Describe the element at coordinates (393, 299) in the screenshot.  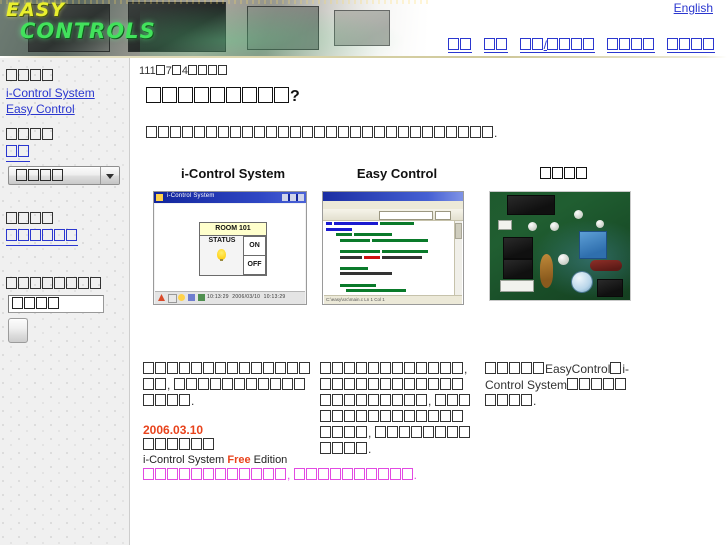
I see `window-statusbar: C:\easy\src\main.c Ln 1 Col 1` at that location.